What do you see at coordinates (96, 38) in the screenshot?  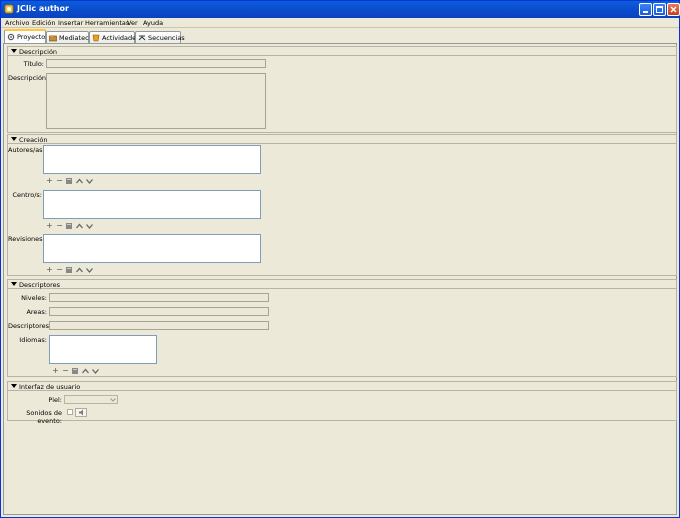 I see `activities-icon` at bounding box center [96, 38].